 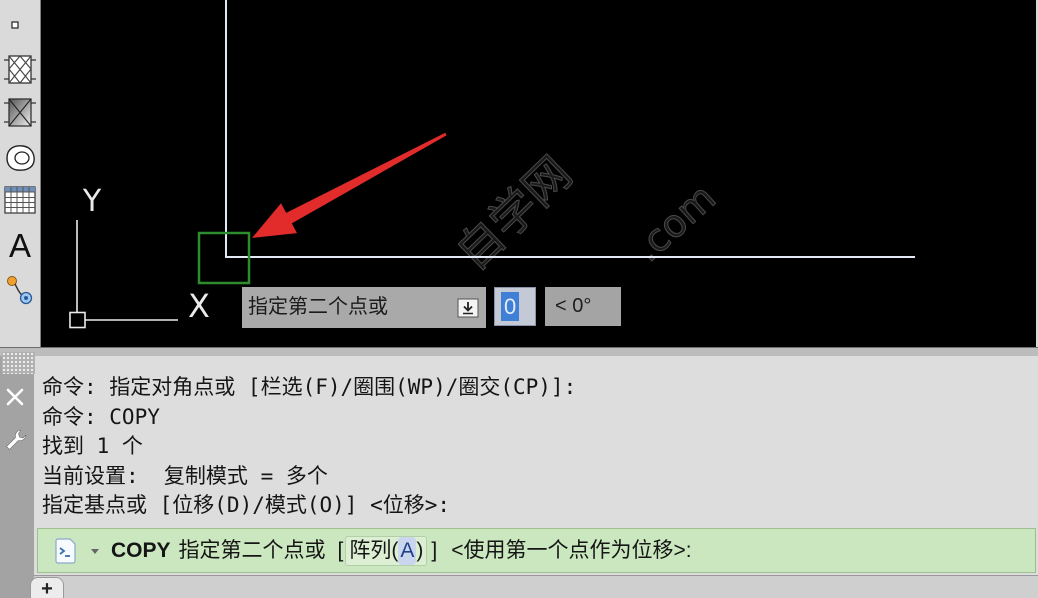 I want to click on add-layout-tab: +, so click(x=47, y=587).